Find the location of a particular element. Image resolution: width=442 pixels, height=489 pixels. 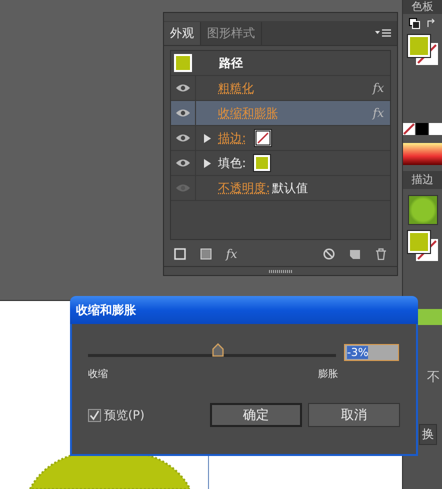

selection-line is located at coordinates (208, 471).